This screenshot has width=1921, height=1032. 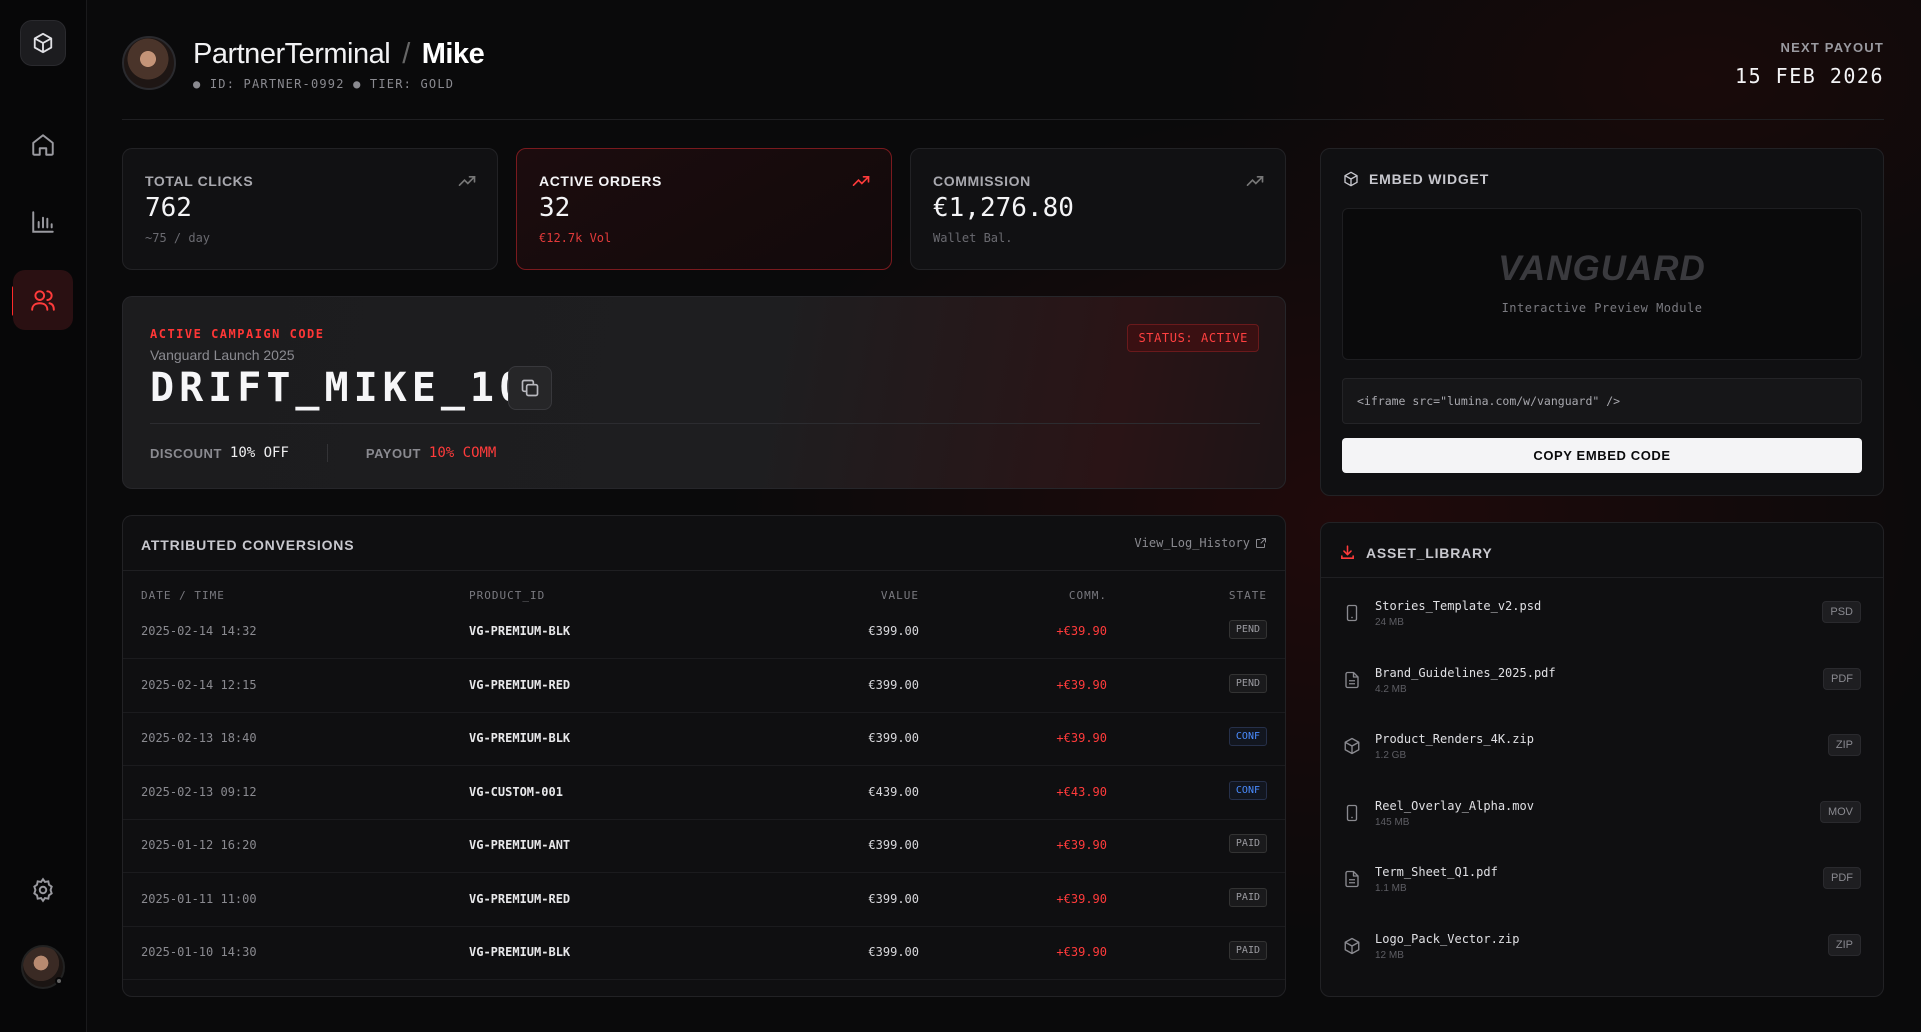 I want to click on home-icon, so click(x=43, y=145).